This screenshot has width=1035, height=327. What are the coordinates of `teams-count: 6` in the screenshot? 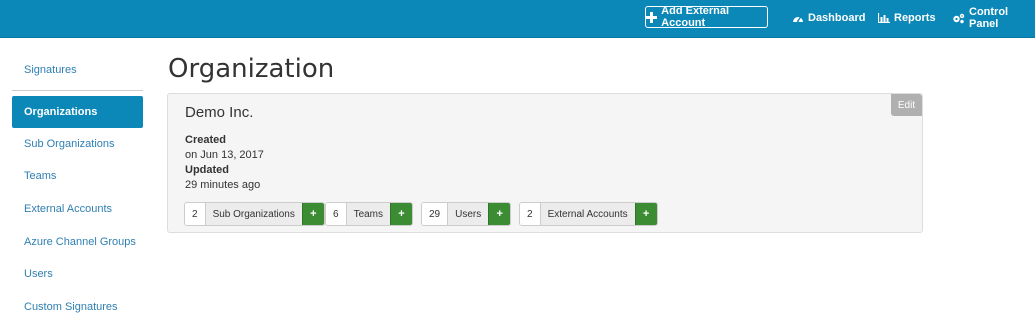 It's located at (336, 214).